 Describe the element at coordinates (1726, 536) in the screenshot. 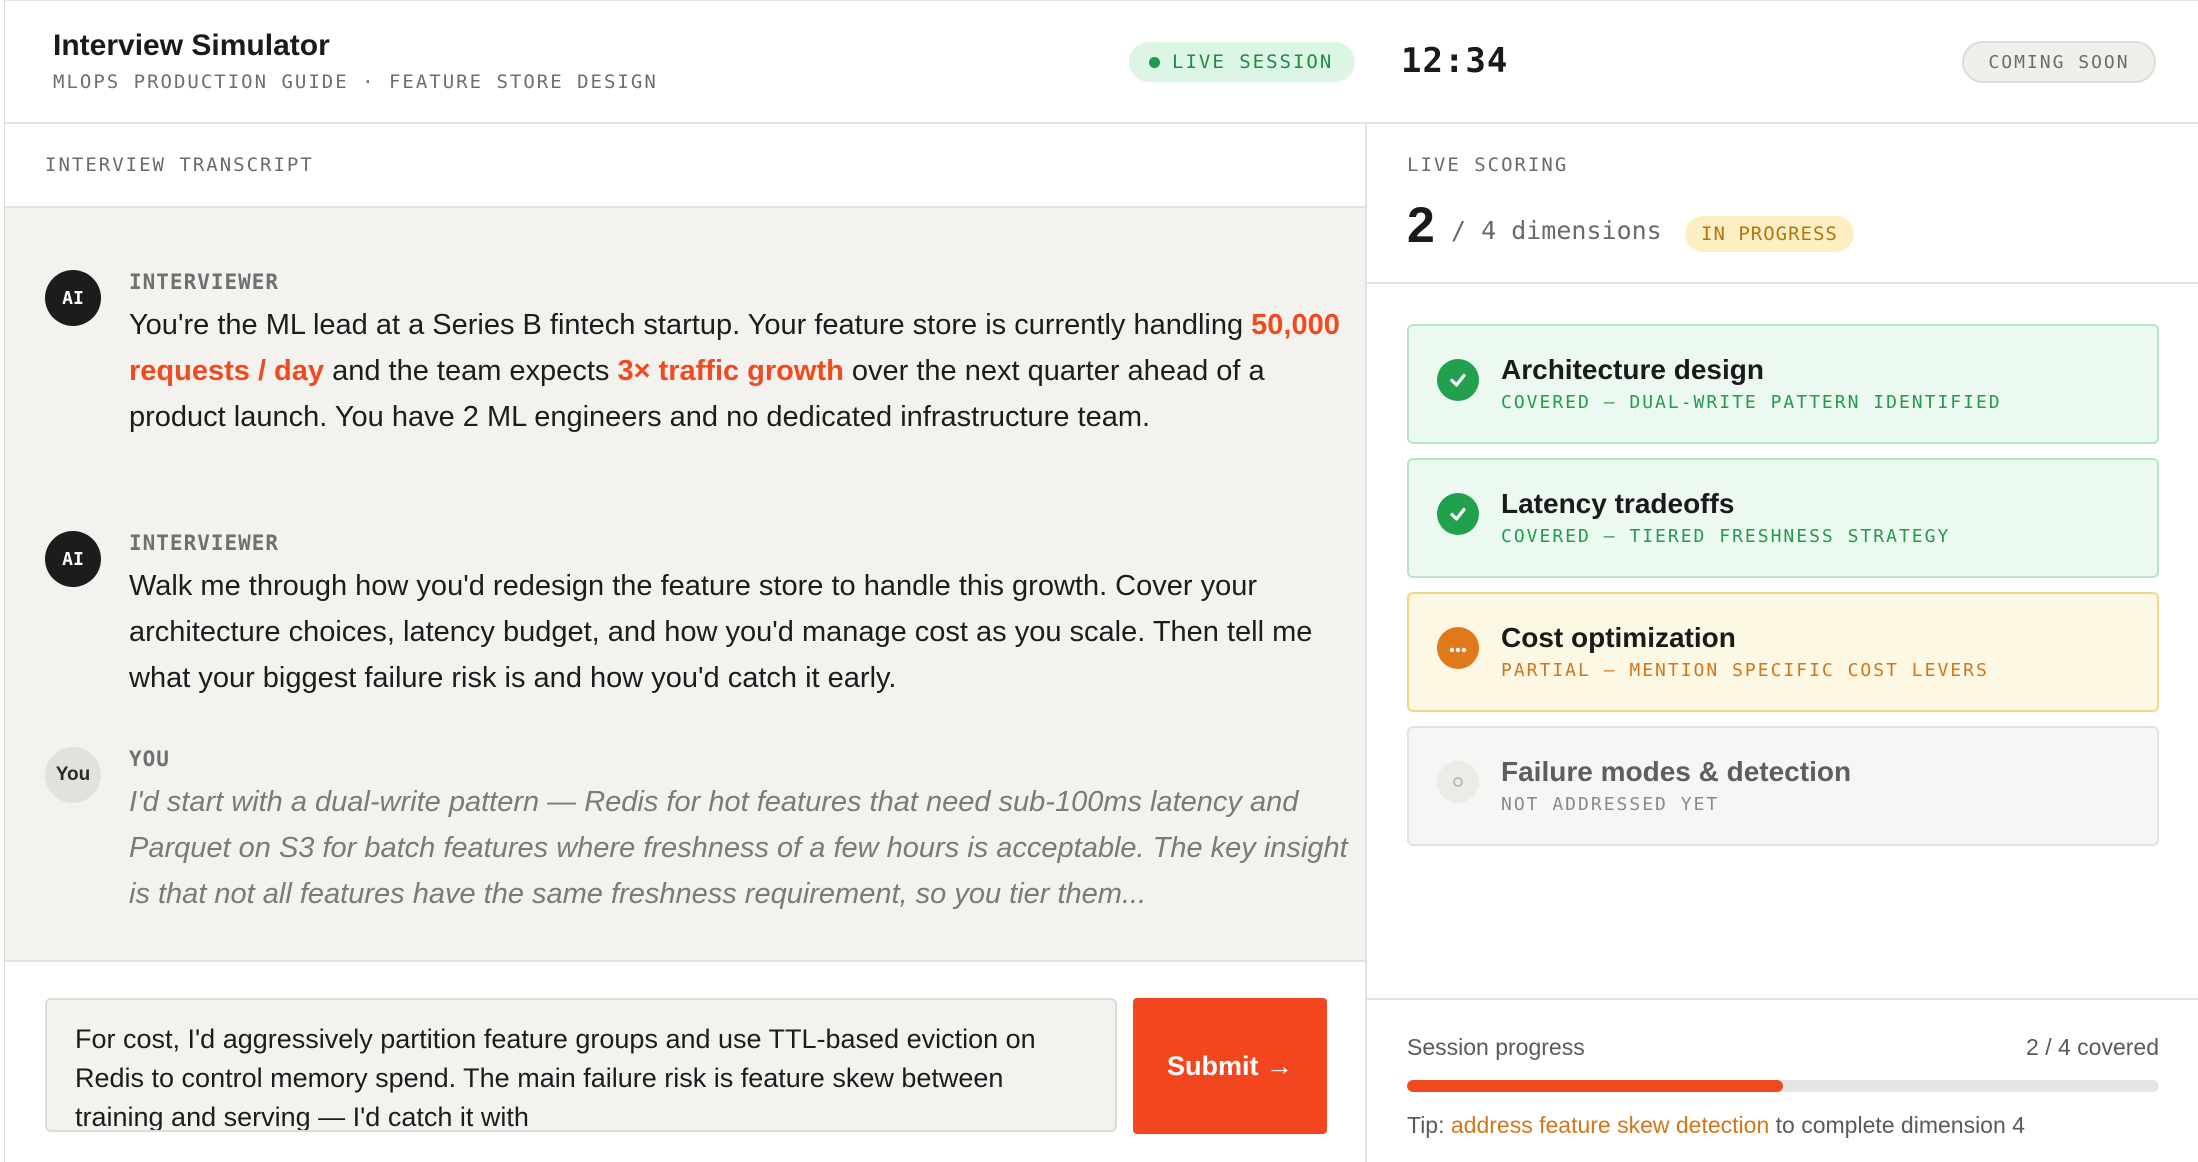

I see `dimension-status: COVERED — TIERED FRESHNESS STRATEGY` at that location.